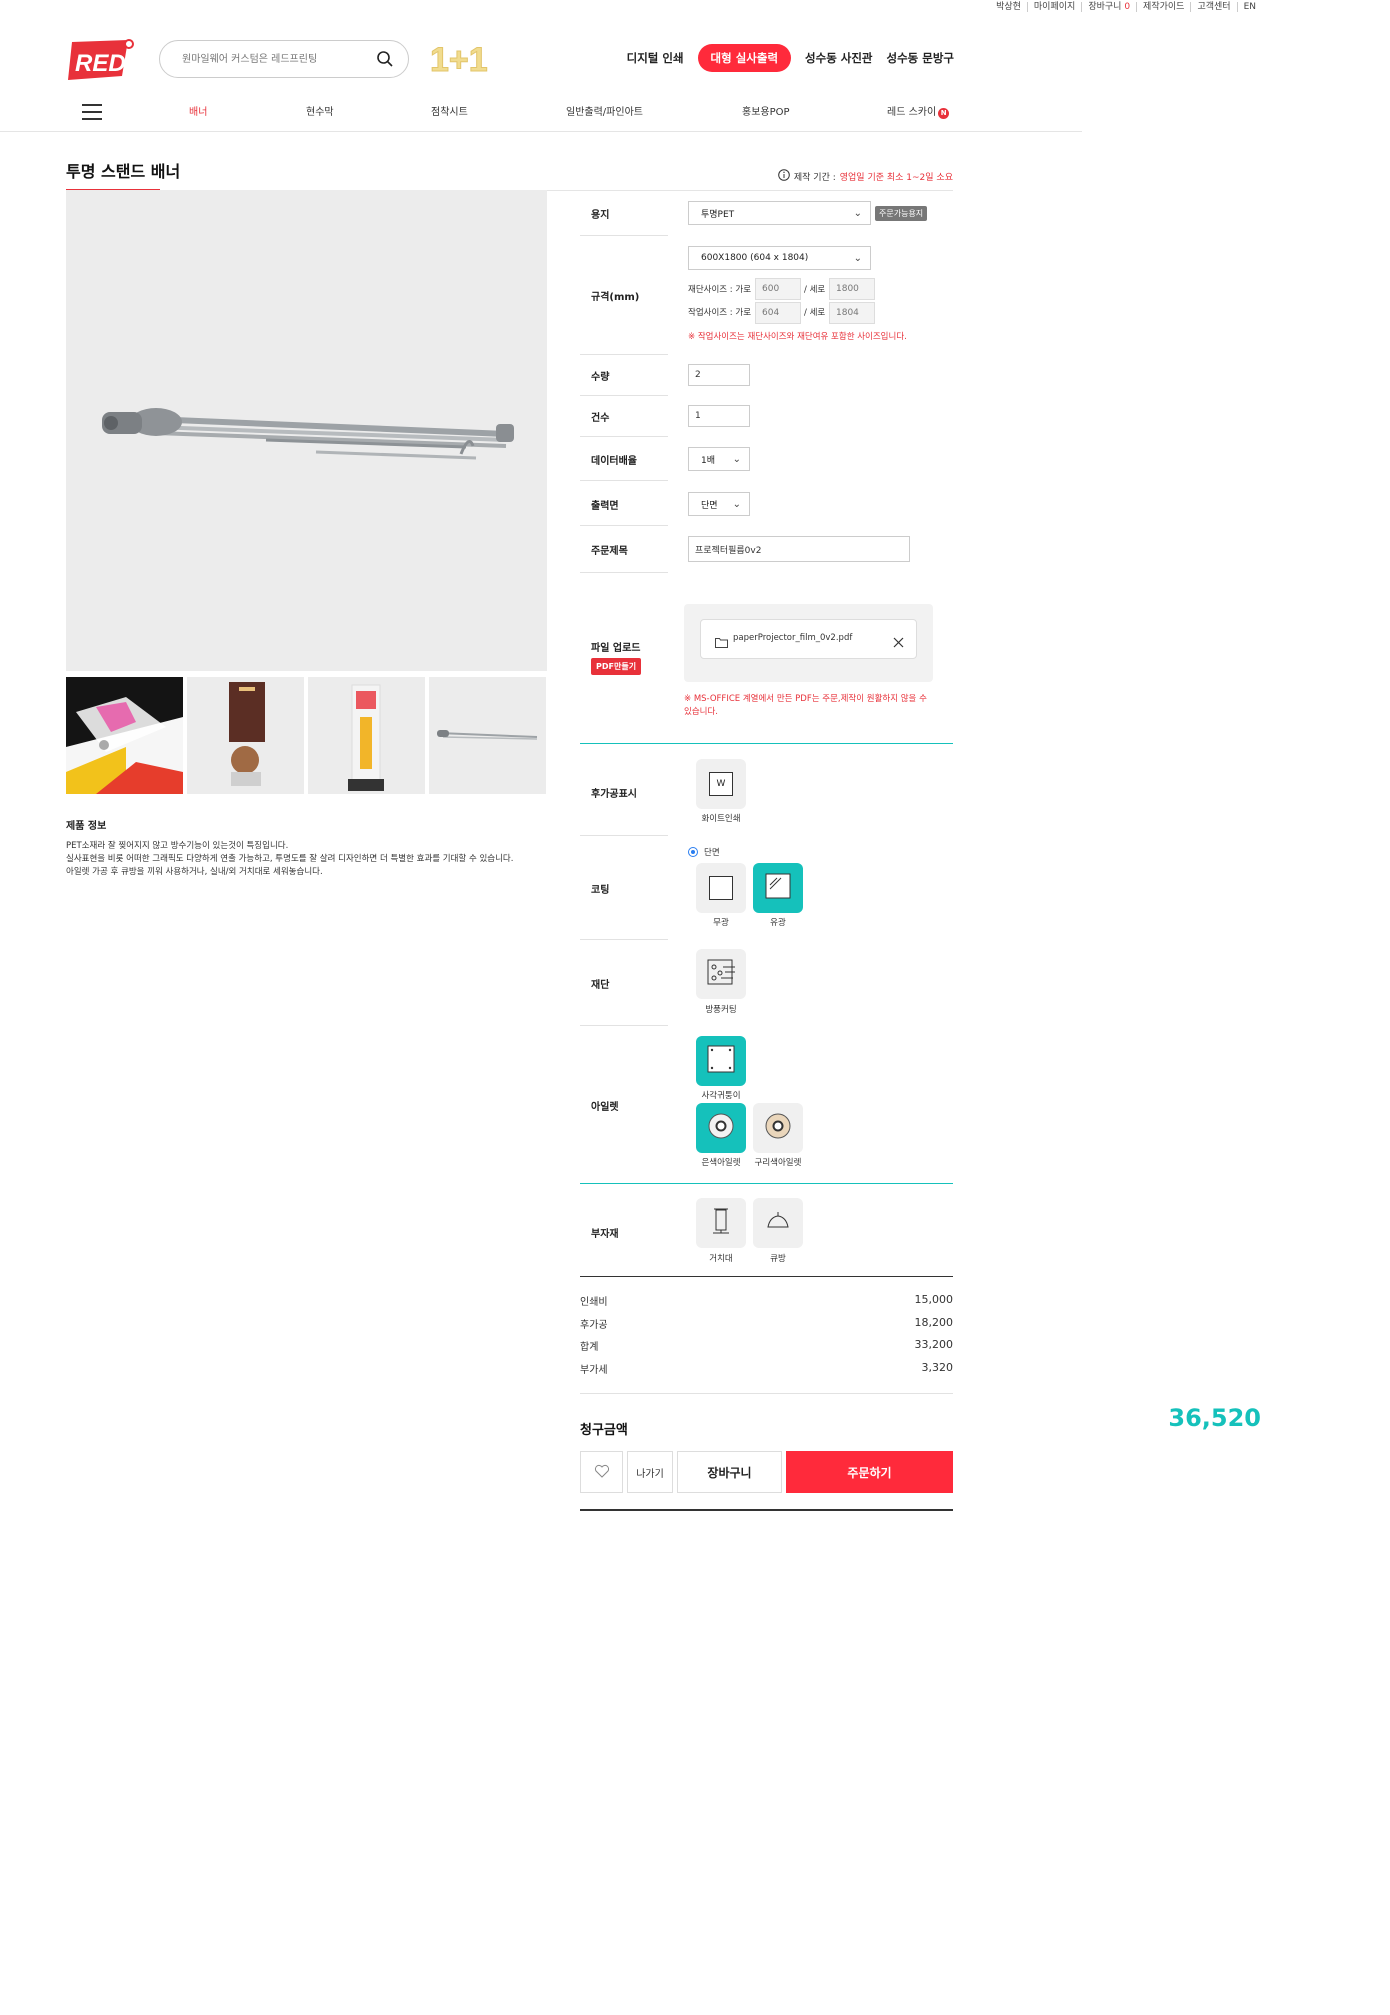 Image resolution: width=1390 pixels, height=2015 pixels. Describe the element at coordinates (1249, 7) in the screenshot. I see `language-link: EN` at that location.